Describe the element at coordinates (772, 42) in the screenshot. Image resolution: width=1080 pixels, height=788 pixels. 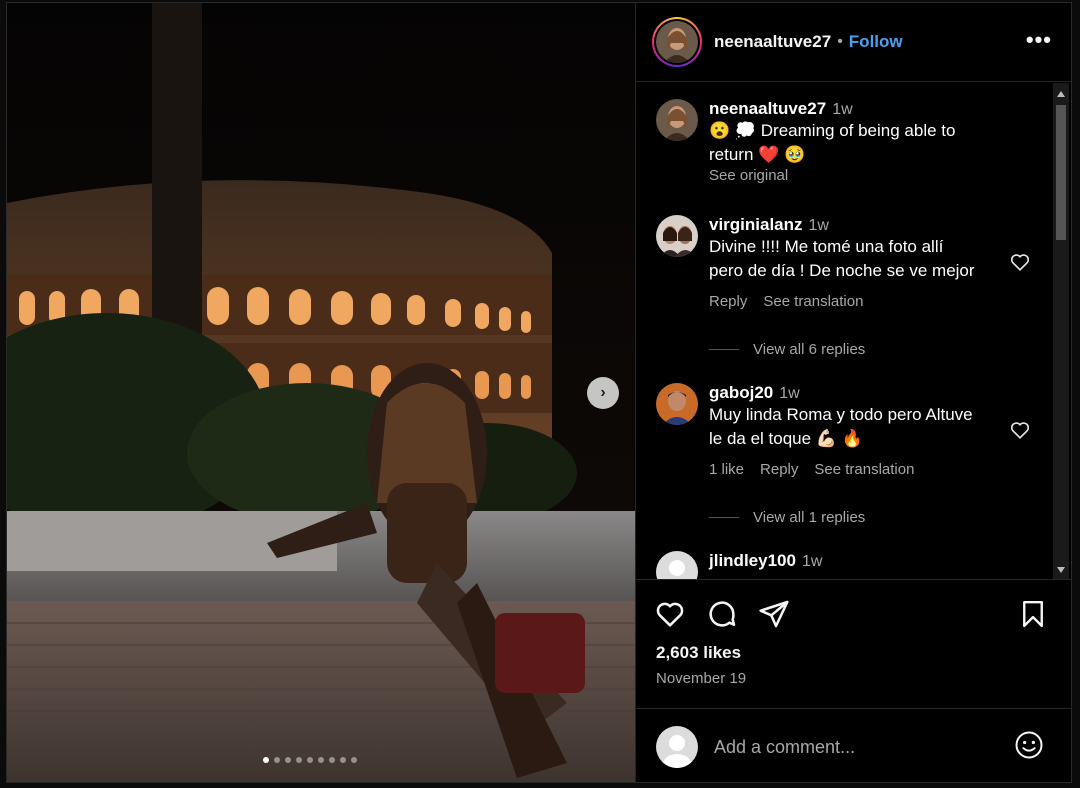
I see `author-username: neenaaltuve27` at that location.